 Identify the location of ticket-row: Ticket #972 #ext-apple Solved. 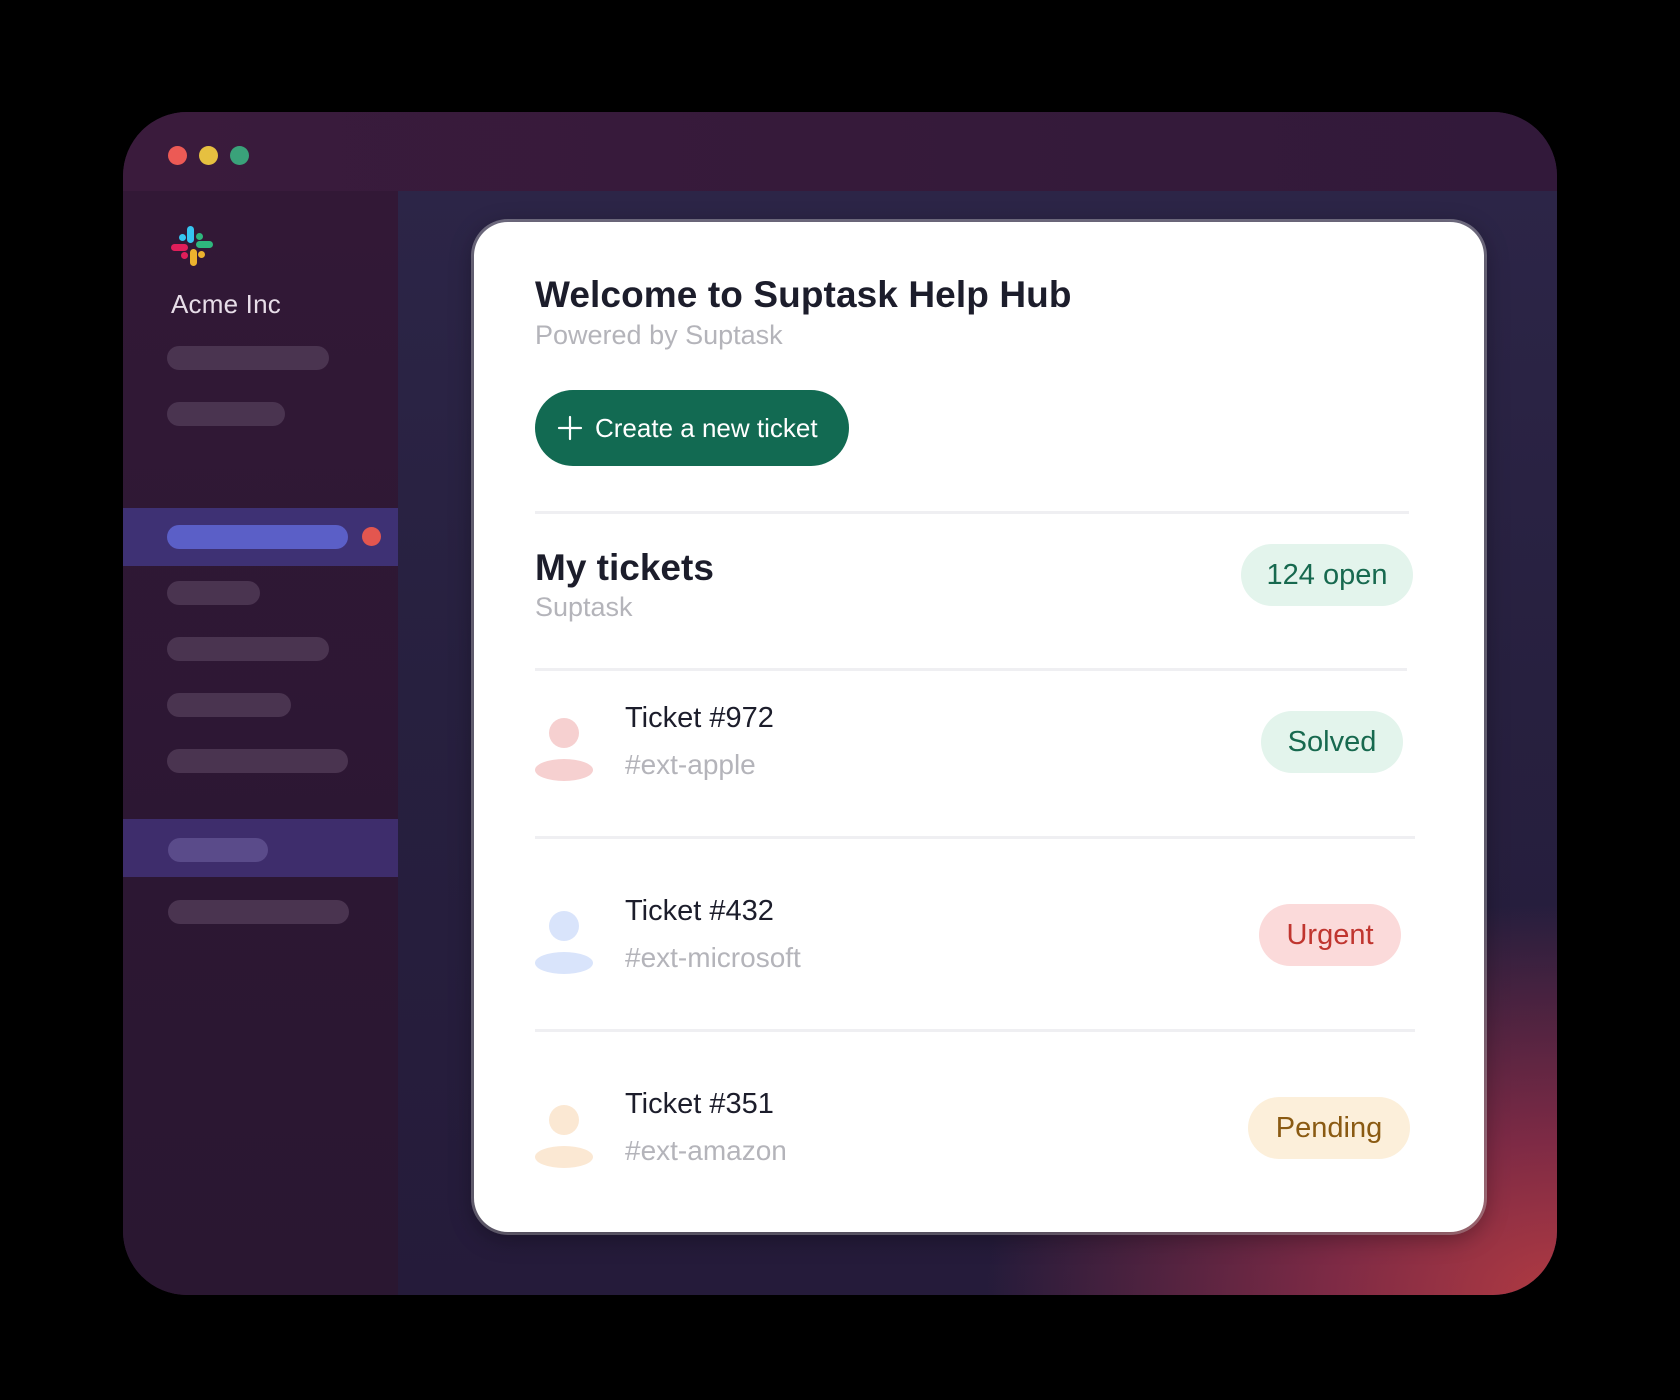
(979, 744).